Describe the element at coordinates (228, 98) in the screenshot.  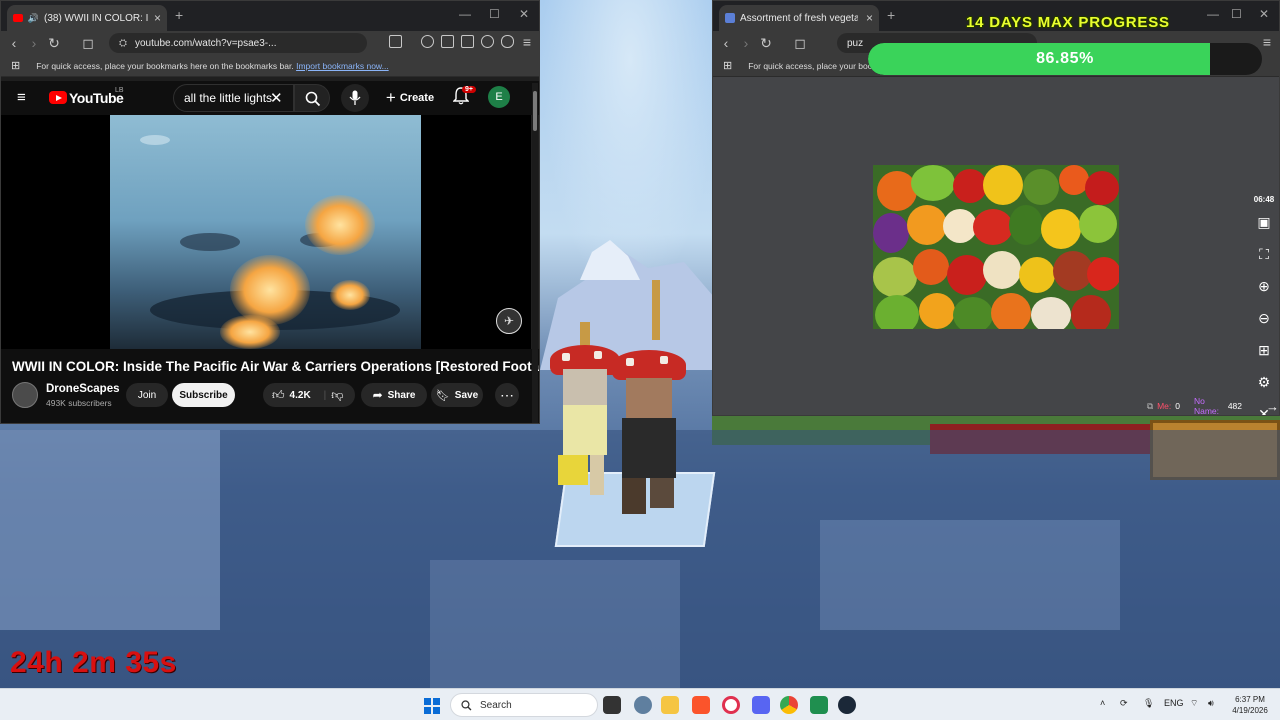
I see `search-value: all the little lights` at that location.